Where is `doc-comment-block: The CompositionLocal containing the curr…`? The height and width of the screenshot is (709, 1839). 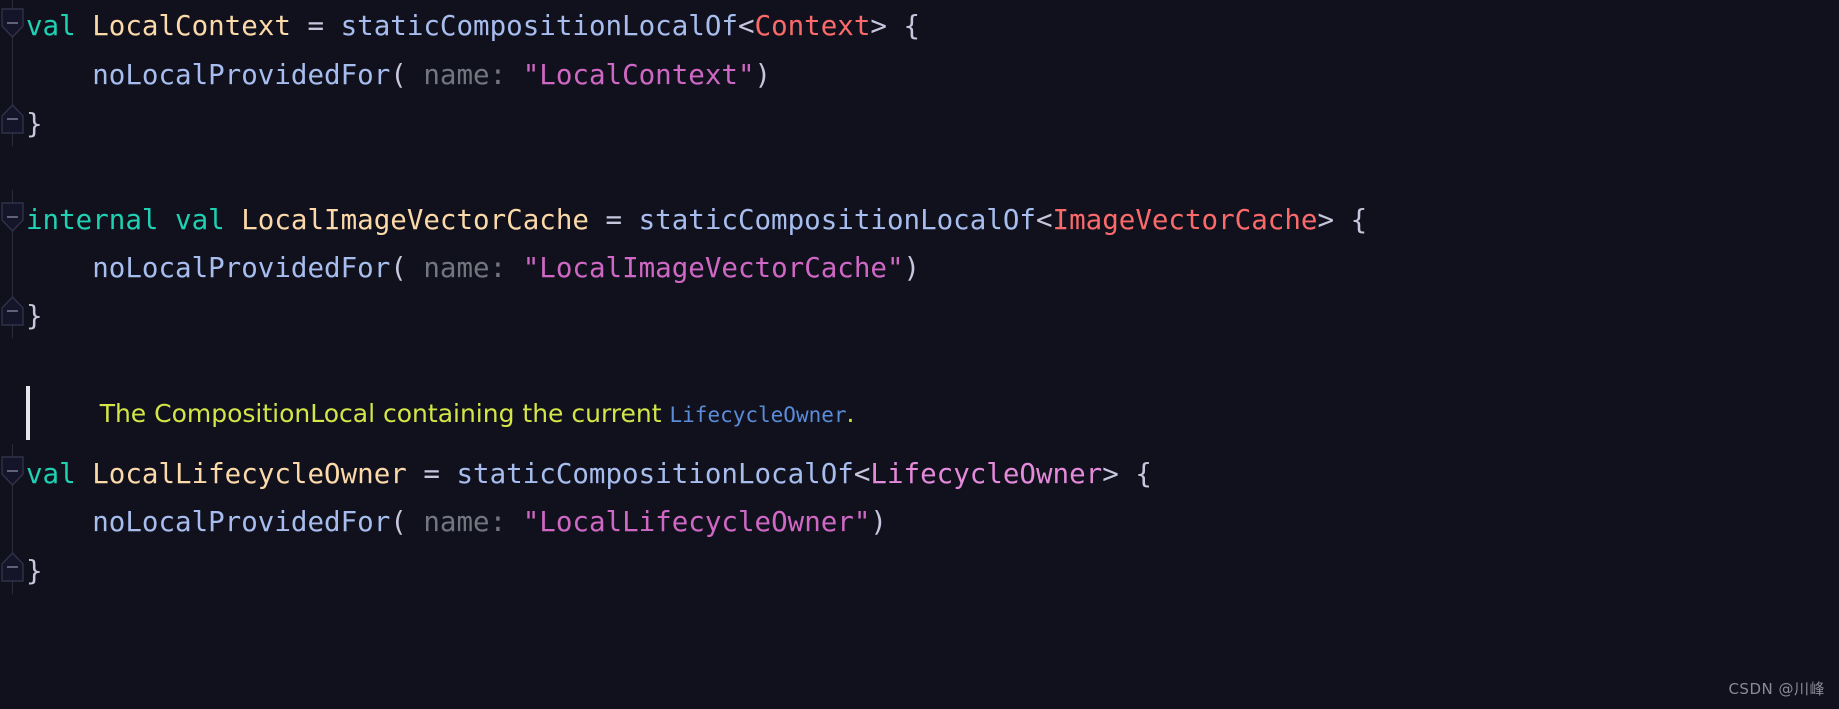 doc-comment-block: The CompositionLocal containing the curr… is located at coordinates (440, 413).